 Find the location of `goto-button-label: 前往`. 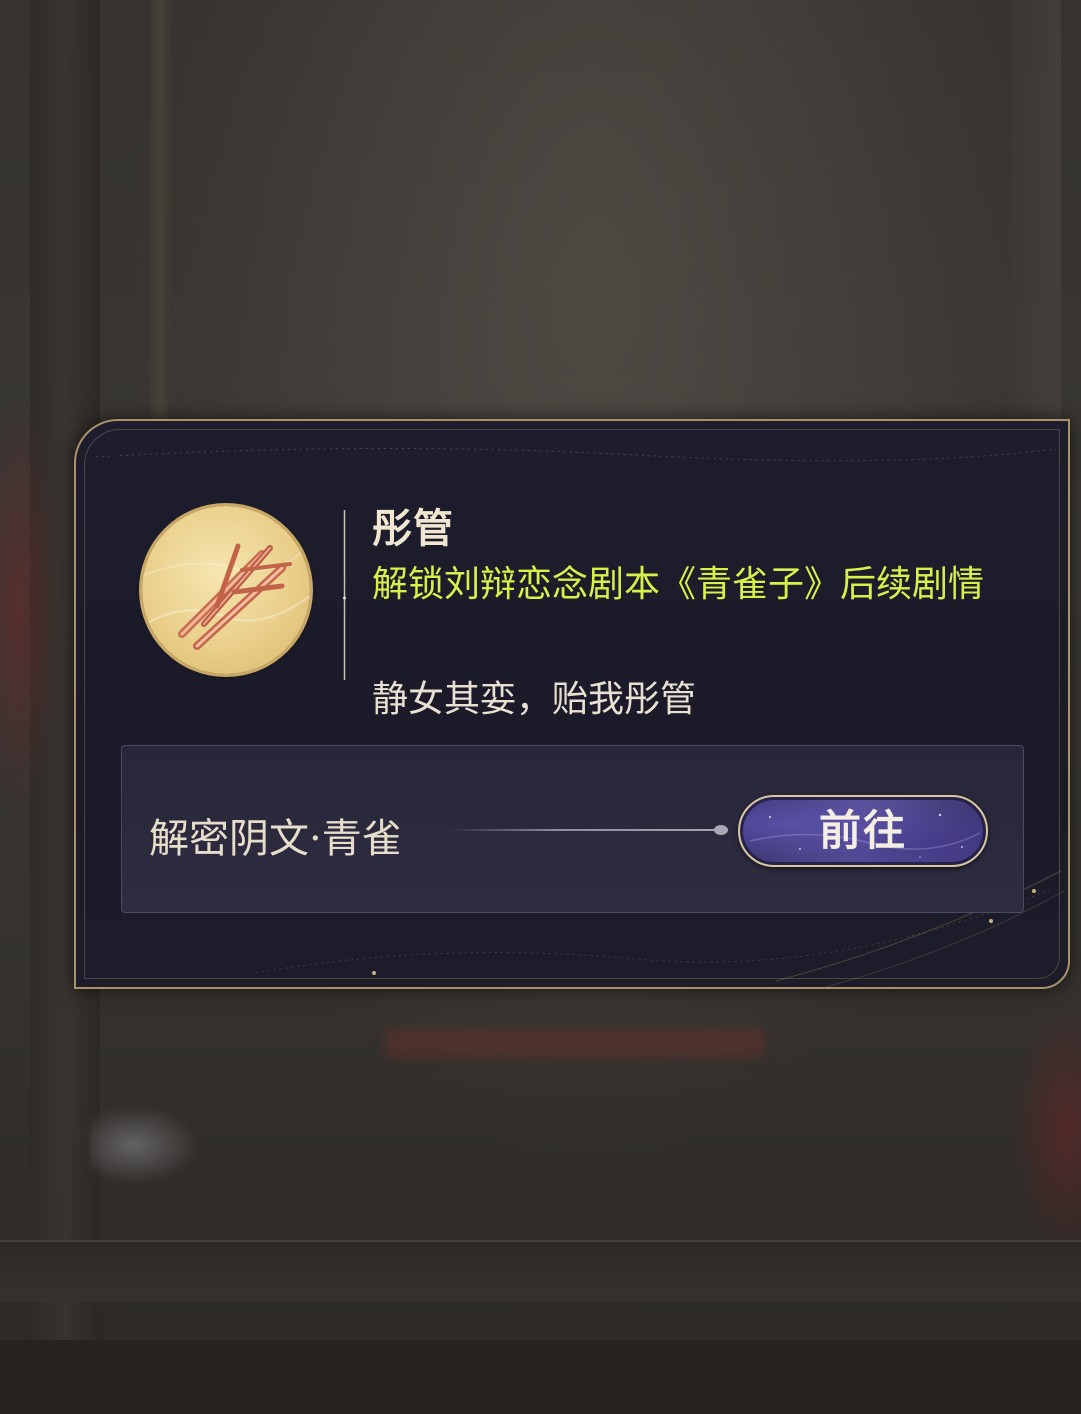

goto-button-label: 前往 is located at coordinates (862, 830).